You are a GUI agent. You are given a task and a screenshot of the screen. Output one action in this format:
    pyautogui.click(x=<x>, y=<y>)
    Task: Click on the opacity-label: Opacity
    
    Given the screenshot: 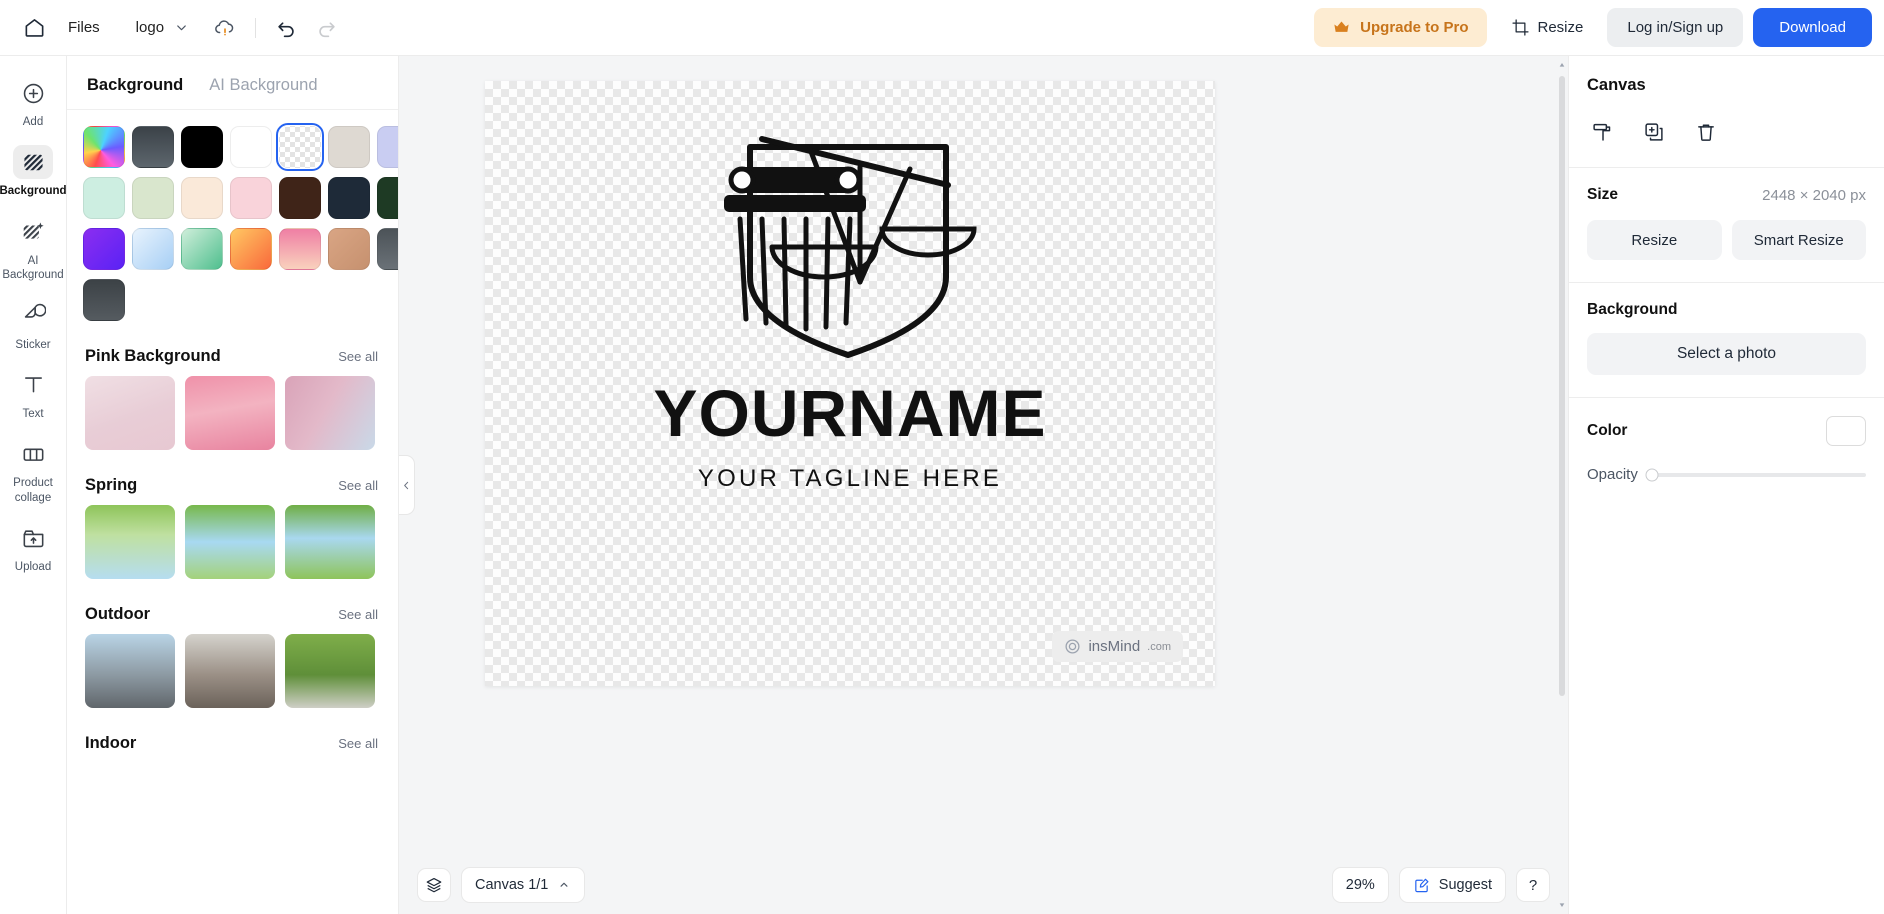 What is the action you would take?
    pyautogui.click(x=1612, y=474)
    